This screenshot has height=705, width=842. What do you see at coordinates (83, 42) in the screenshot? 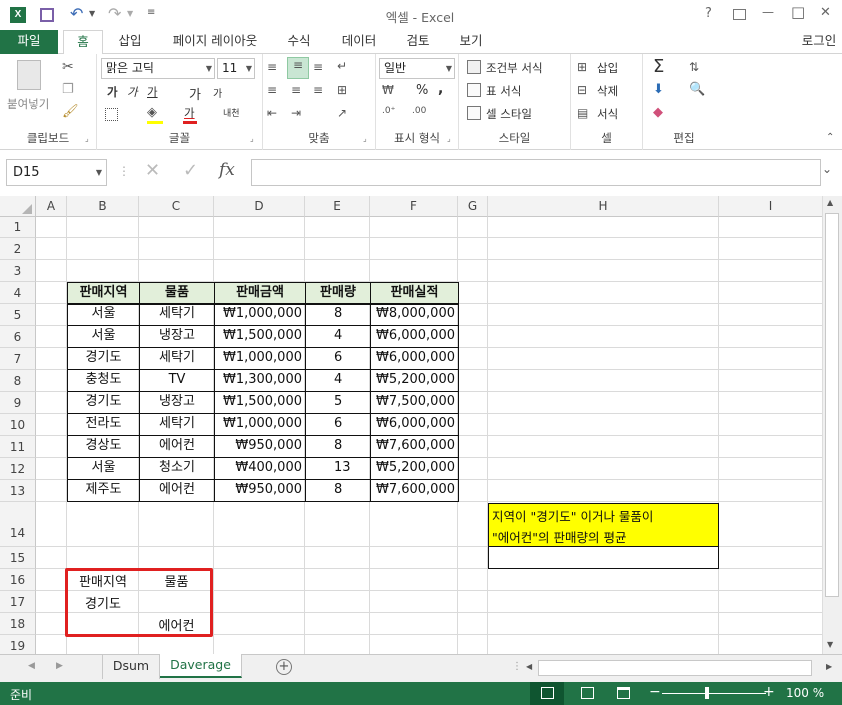
I see `tab-home: 홈` at bounding box center [83, 42].